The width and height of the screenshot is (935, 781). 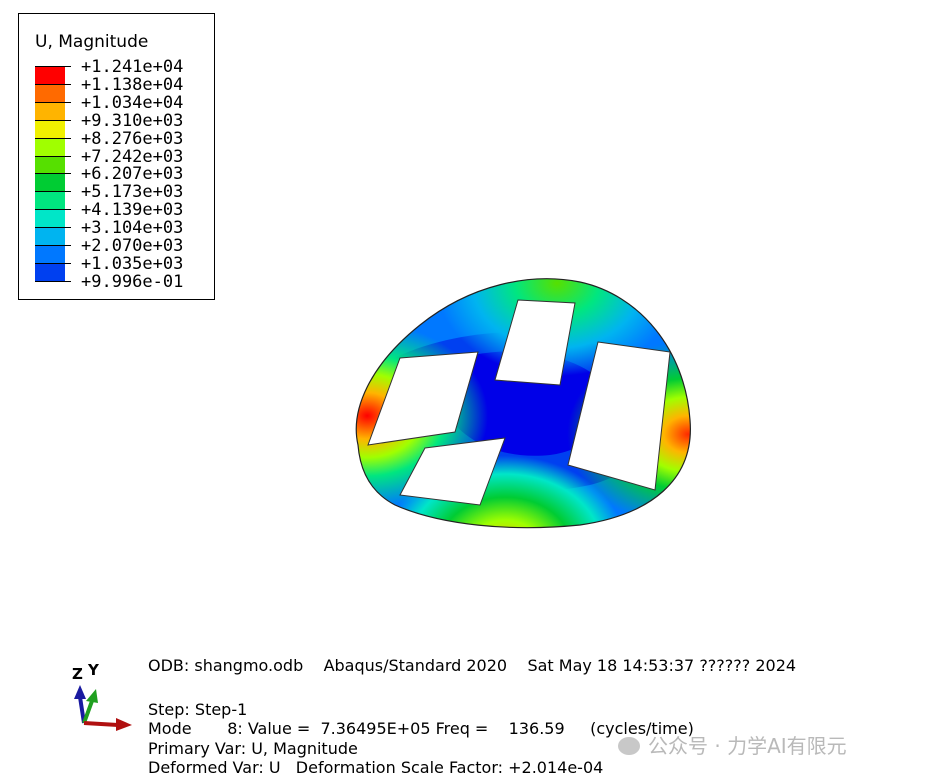 I want to click on legend-min-label: +9.996e-01, so click(x=132, y=281).